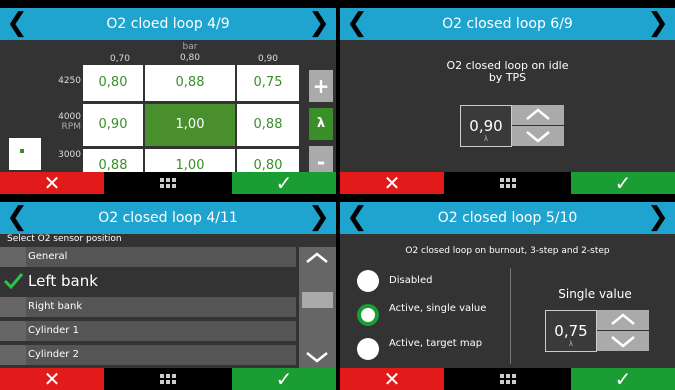 Image resolution: width=675 pixels, height=390 pixels. I want to click on header: ❮ O2 closed loop 4/11 ❯, so click(168, 218).